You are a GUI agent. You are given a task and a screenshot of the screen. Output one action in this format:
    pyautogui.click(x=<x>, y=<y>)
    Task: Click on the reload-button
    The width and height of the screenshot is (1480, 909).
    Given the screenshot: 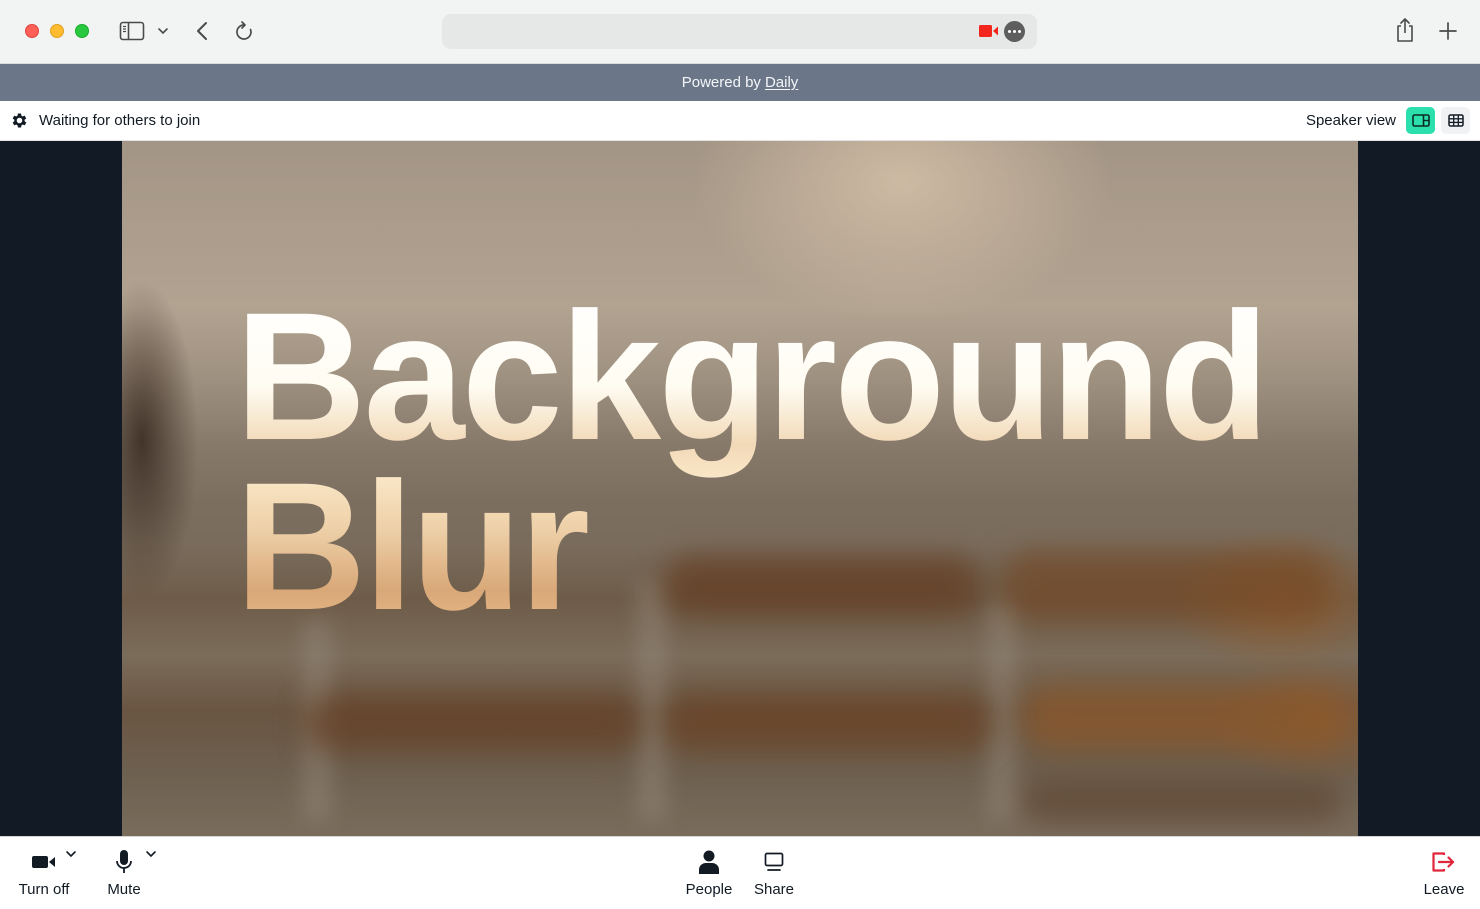 What is the action you would take?
    pyautogui.click(x=244, y=31)
    